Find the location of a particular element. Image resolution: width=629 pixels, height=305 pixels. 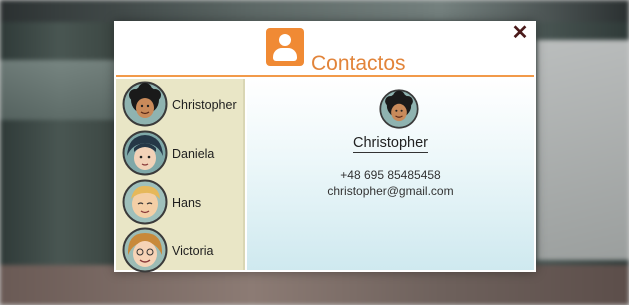

contacts-list: Christopher Daniela Hans Victoria is located at coordinates (180, 176).